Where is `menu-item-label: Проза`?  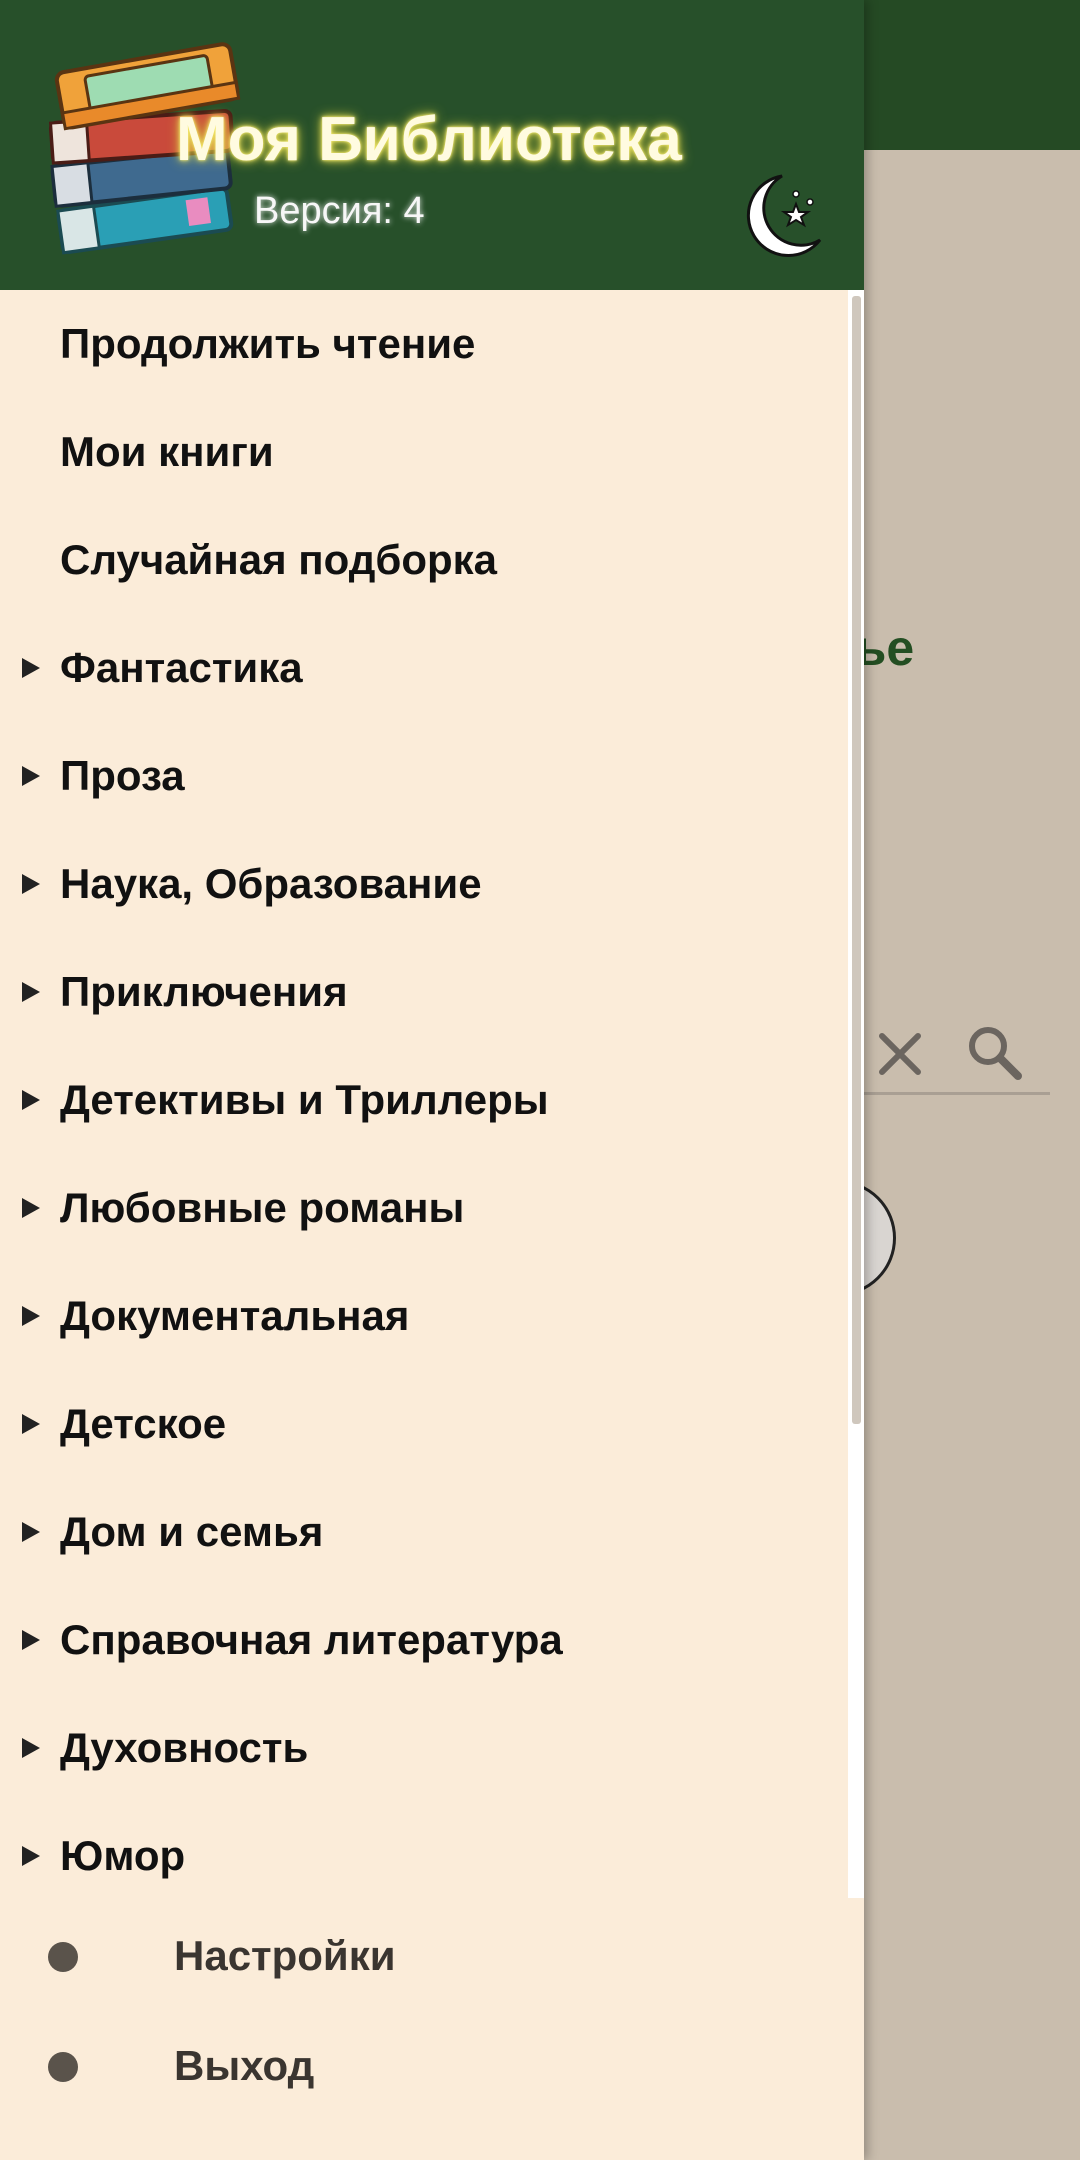 menu-item-label: Проза is located at coordinates (122, 775).